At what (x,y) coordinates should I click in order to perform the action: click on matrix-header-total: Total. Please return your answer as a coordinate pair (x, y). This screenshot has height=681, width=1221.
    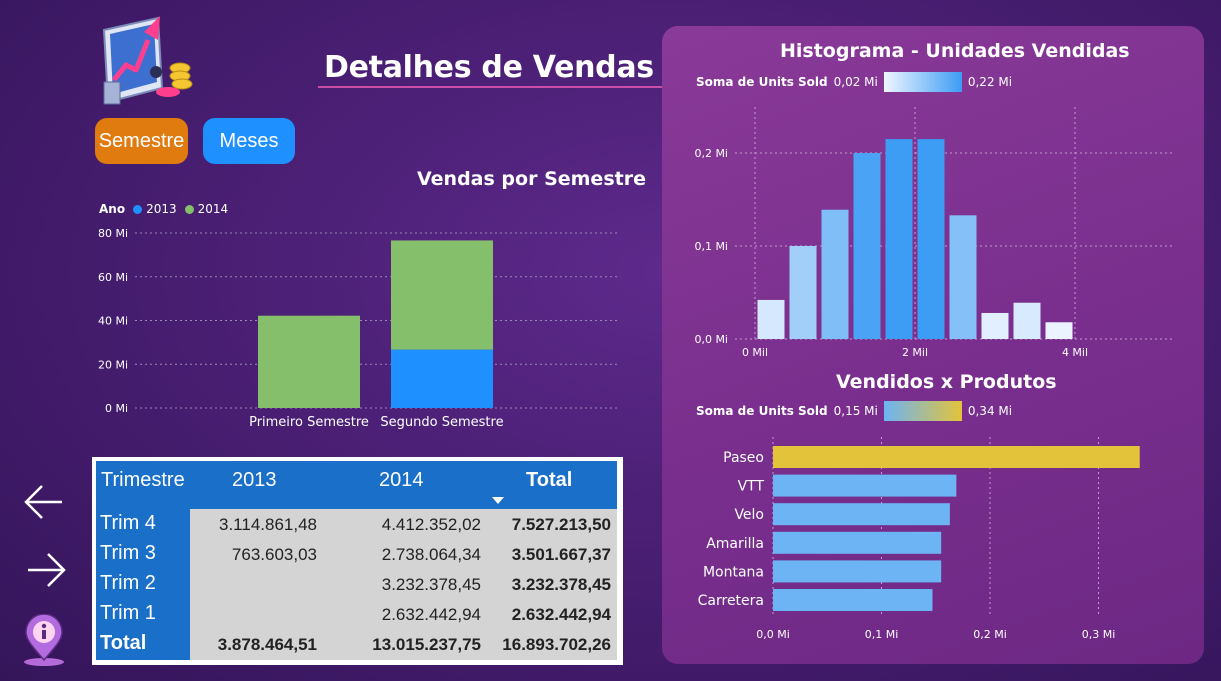
    Looking at the image, I should click on (549, 480).